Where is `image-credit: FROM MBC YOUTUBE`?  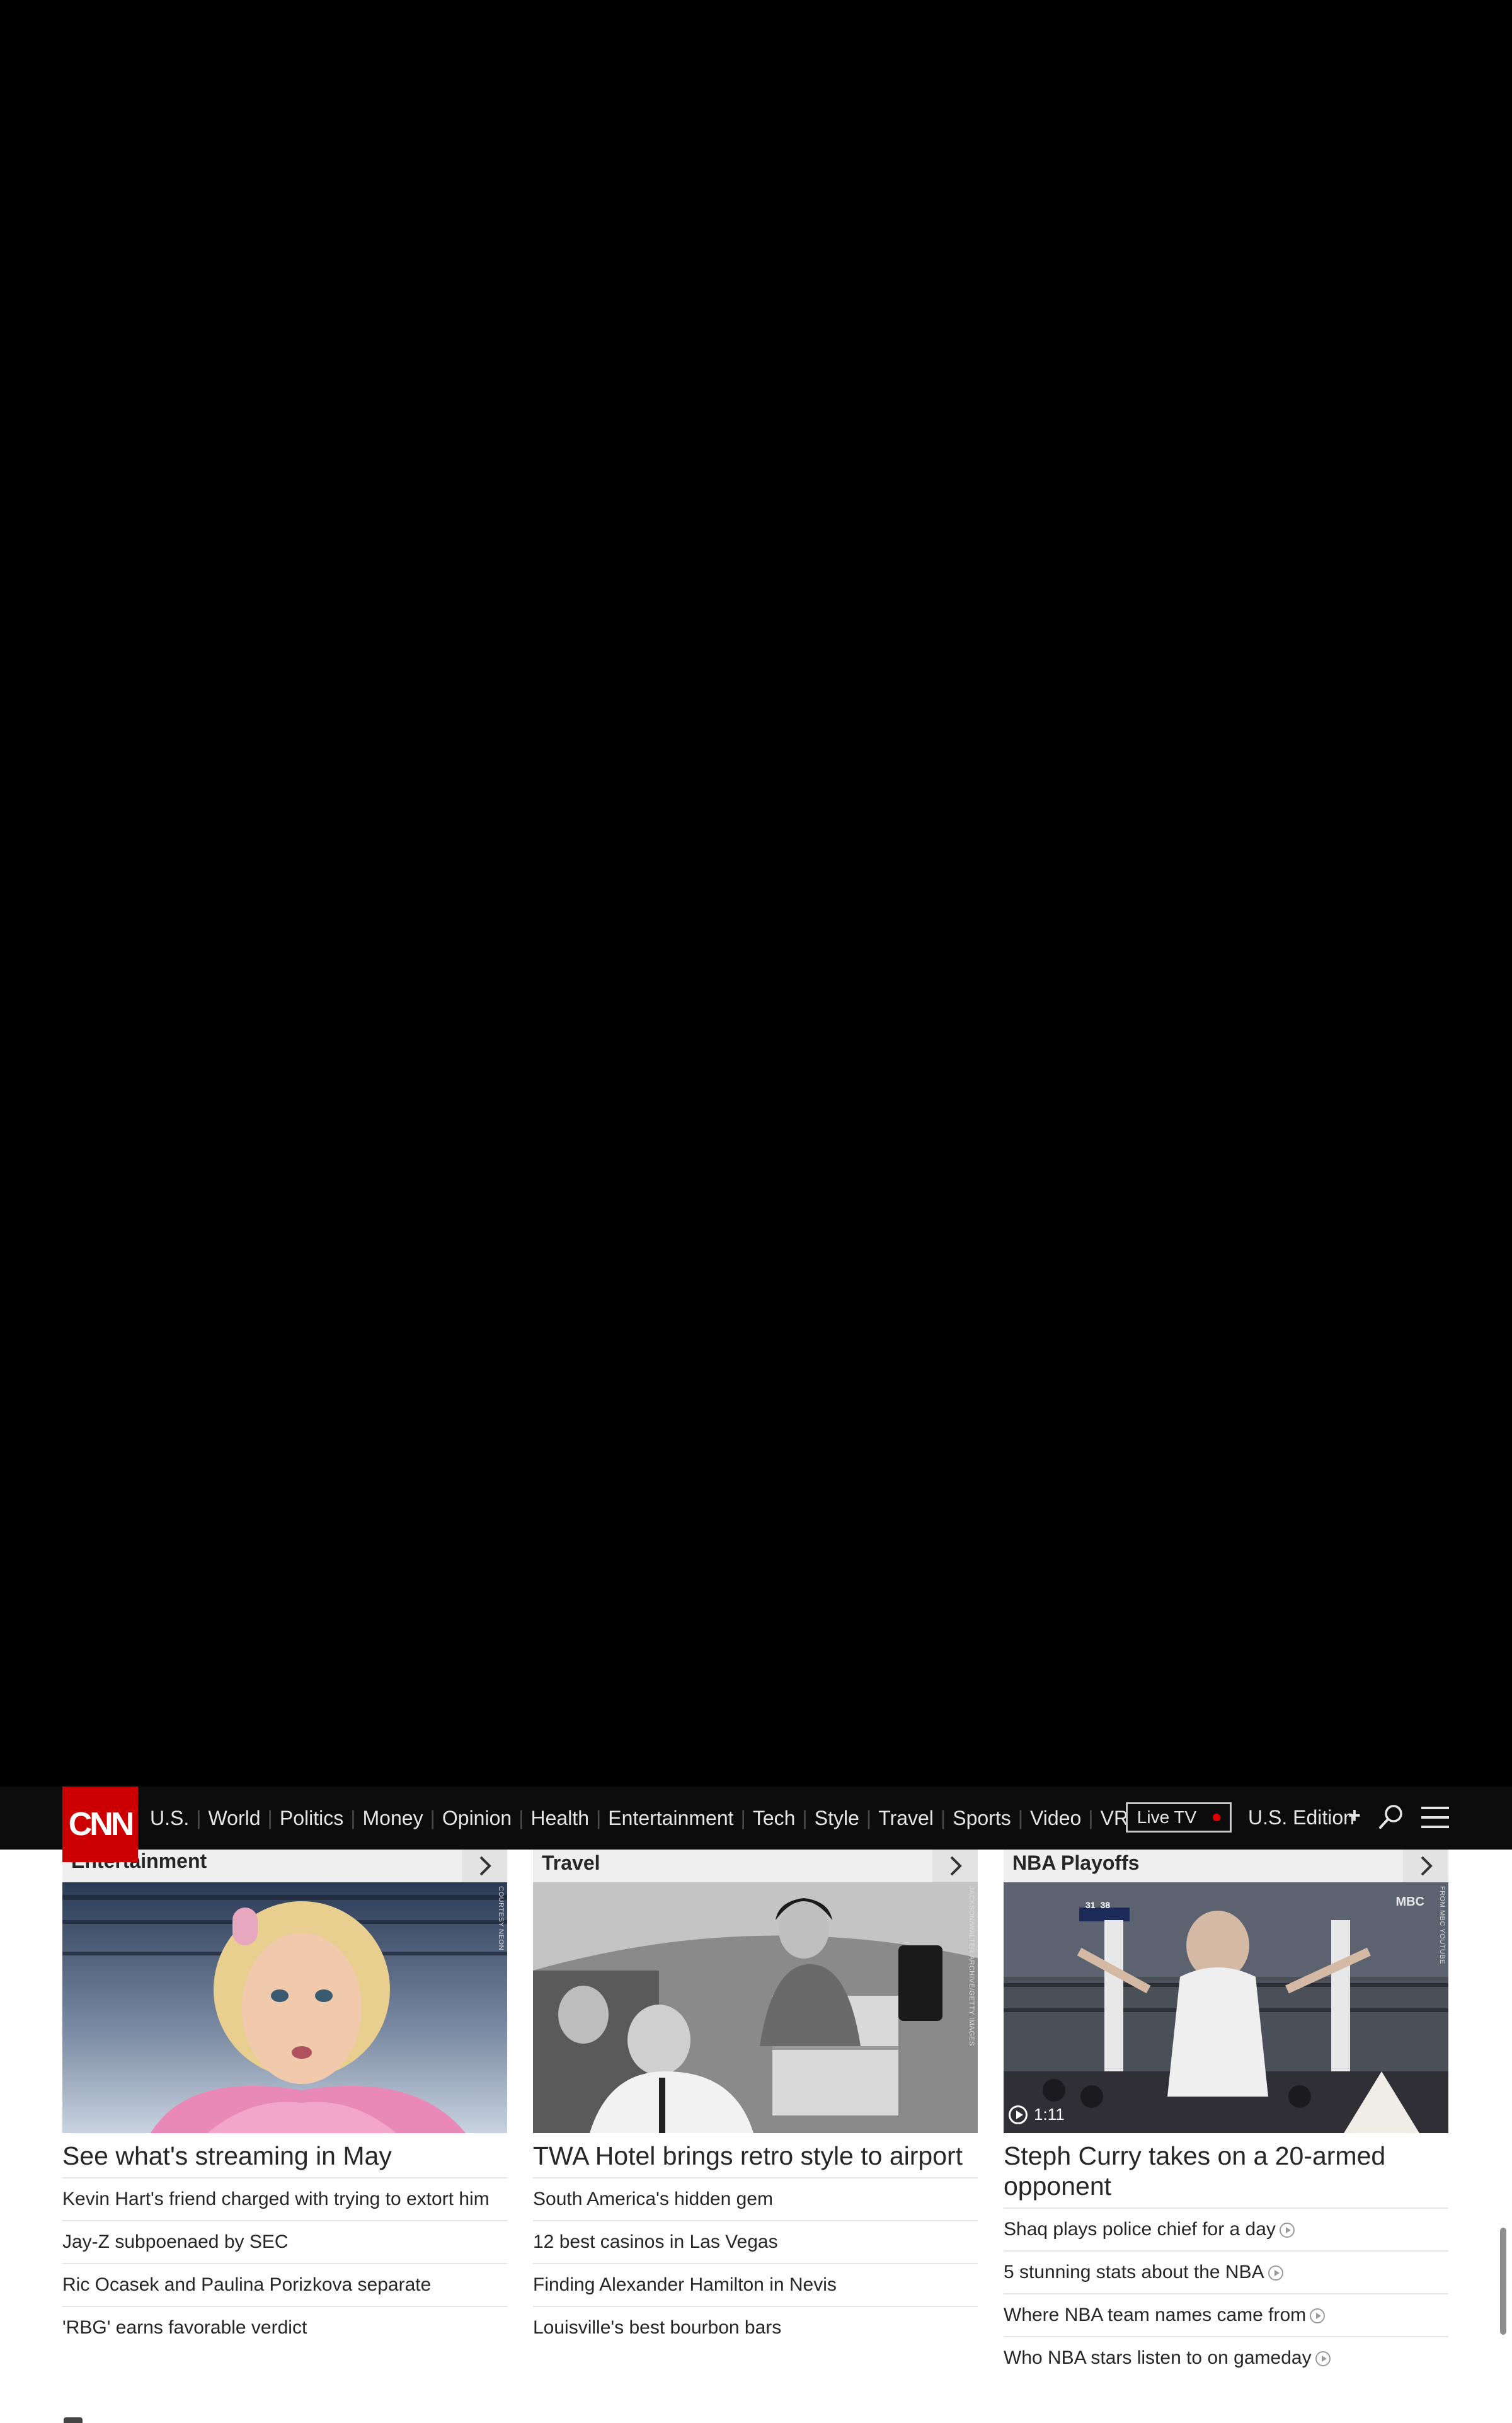
image-credit: FROM MBC YOUTUBE is located at coordinates (1442, 1925).